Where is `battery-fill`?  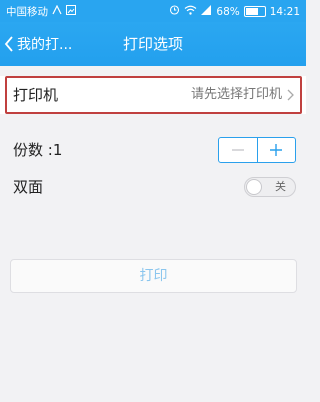
battery-fill is located at coordinates (251, 11).